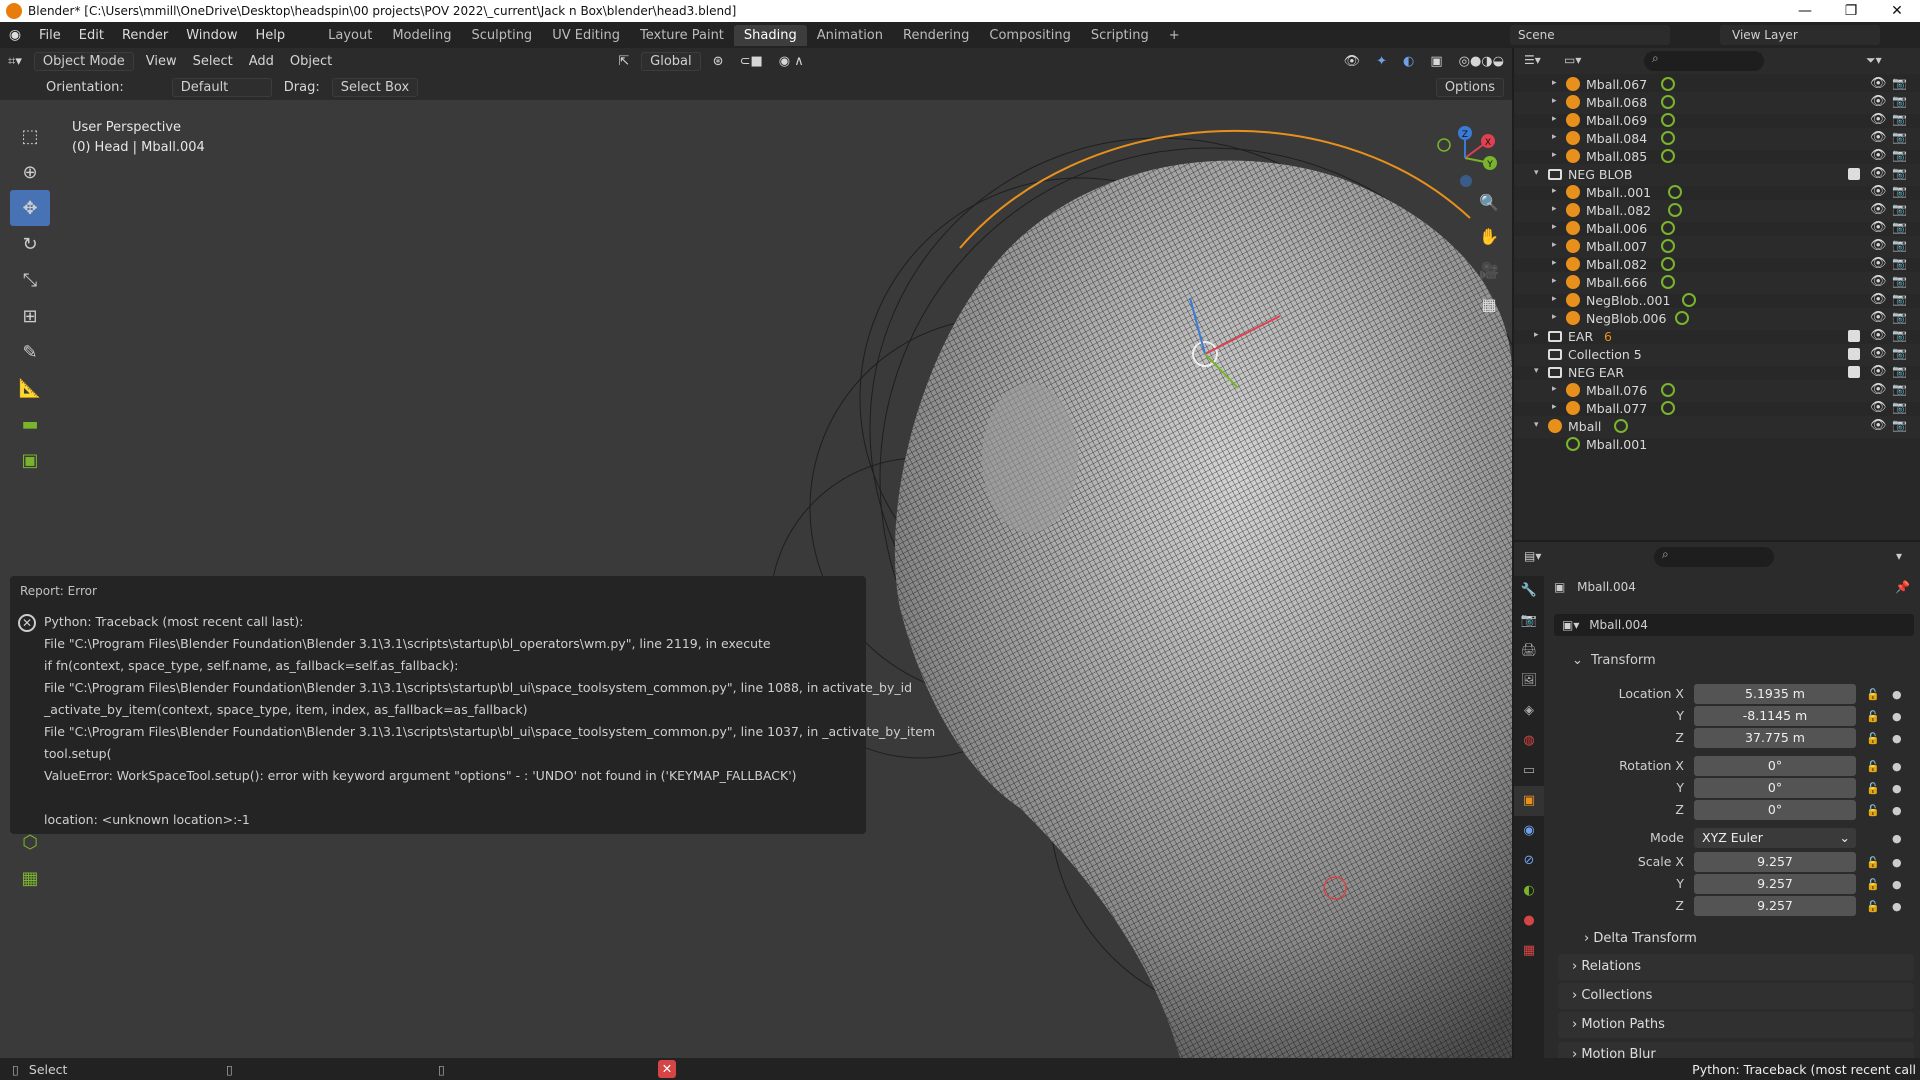  I want to click on xray-icon: ▣, so click(1436, 61).